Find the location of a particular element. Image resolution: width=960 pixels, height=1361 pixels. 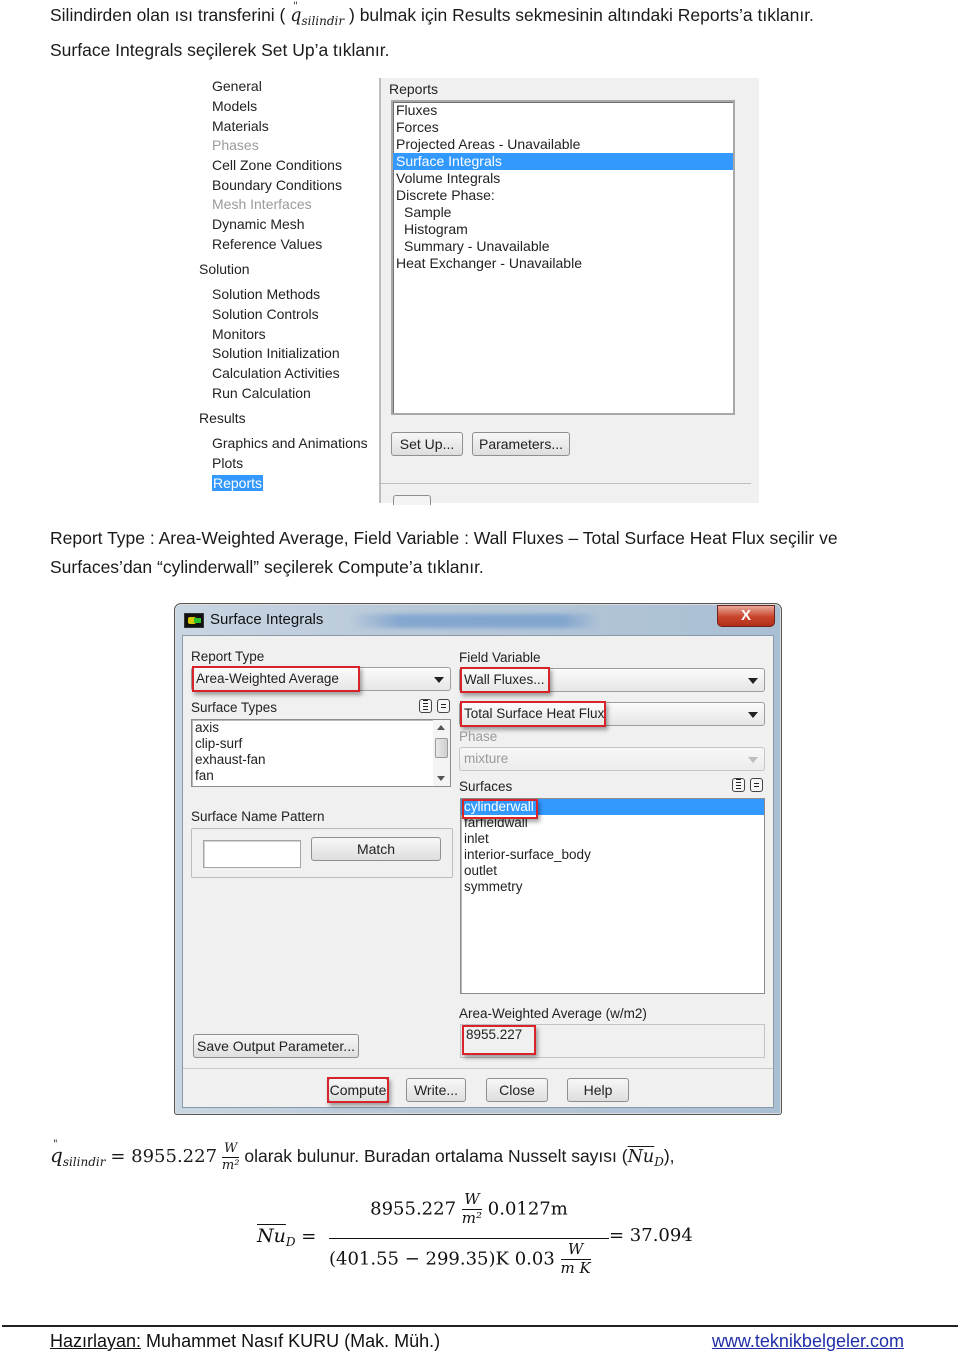

nusselt-symbol: NuD is located at coordinates (645, 1158).